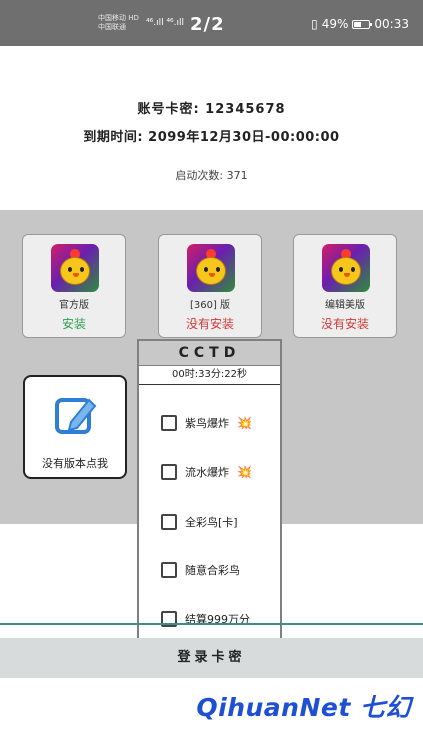 The image size is (423, 748). What do you see at coordinates (74, 305) in the screenshot?
I see `version-name: 官方版` at bounding box center [74, 305].